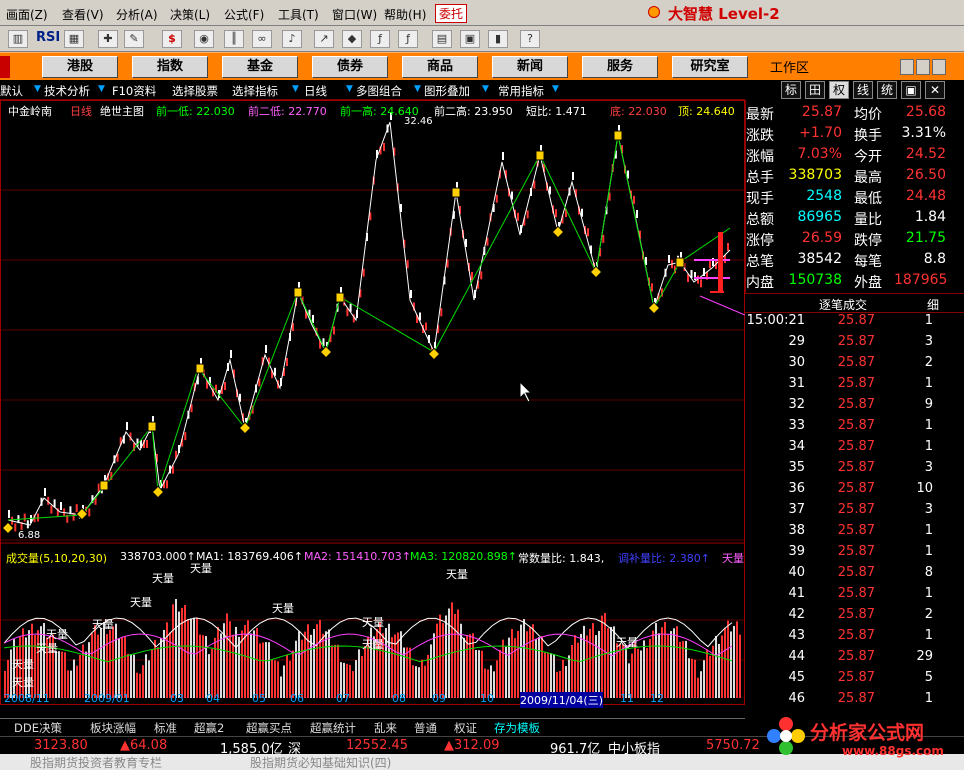 The width and height of the screenshot is (964, 770). Describe the element at coordinates (530, 67) in the screenshot. I see `section-news: 新闻` at that location.